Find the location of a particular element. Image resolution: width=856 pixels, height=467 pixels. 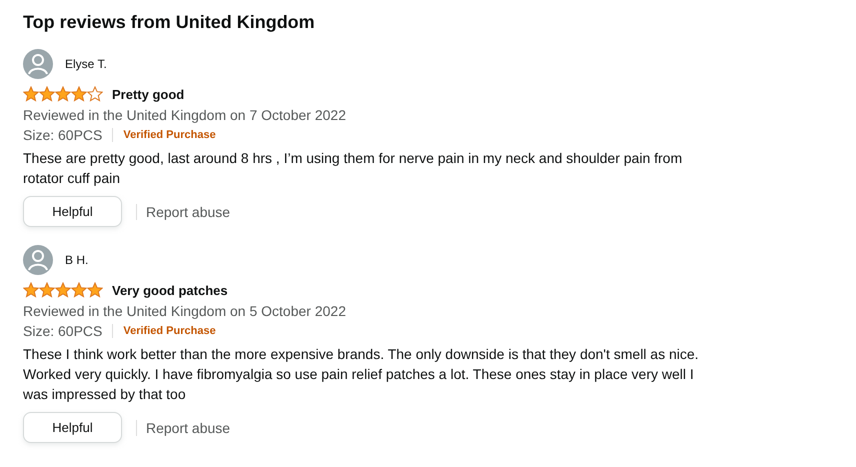

review-date: Reviewed in the United Kingdom on 7 October 2022 is located at coordinates (185, 115).